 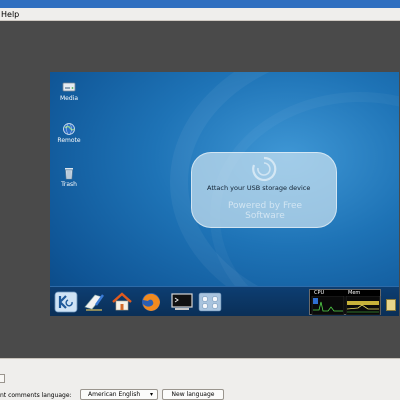 What do you see at coordinates (10, 14) in the screenshot?
I see `menu-help: Help` at bounding box center [10, 14].